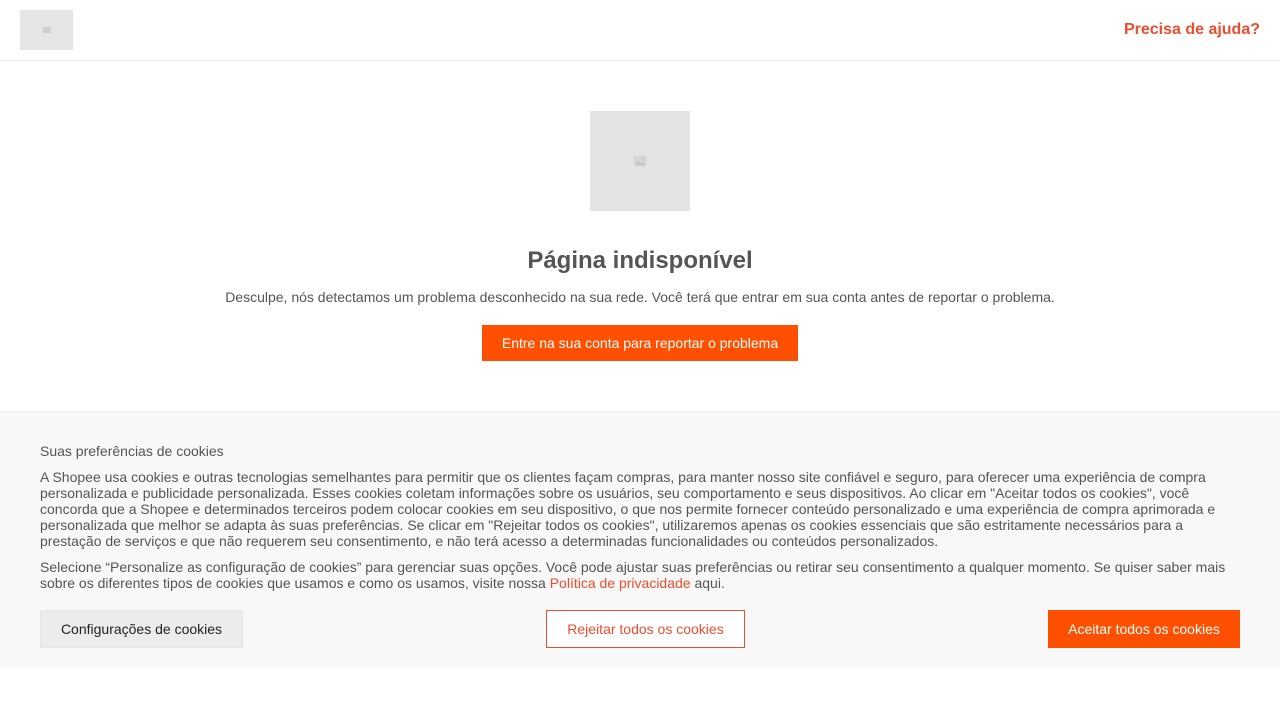 This screenshot has width=1280, height=720. I want to click on error-image, so click(640, 161).